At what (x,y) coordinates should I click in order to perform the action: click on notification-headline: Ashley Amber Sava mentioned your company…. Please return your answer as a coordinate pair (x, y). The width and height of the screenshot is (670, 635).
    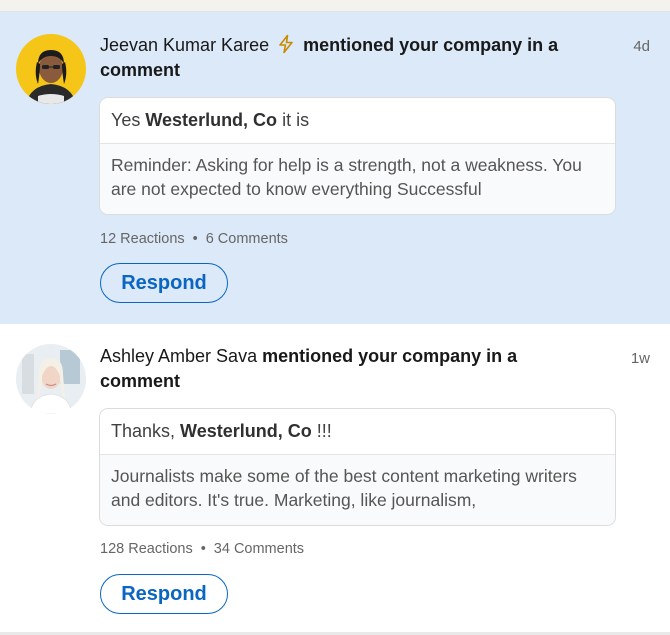
    Looking at the image, I should click on (340, 369).